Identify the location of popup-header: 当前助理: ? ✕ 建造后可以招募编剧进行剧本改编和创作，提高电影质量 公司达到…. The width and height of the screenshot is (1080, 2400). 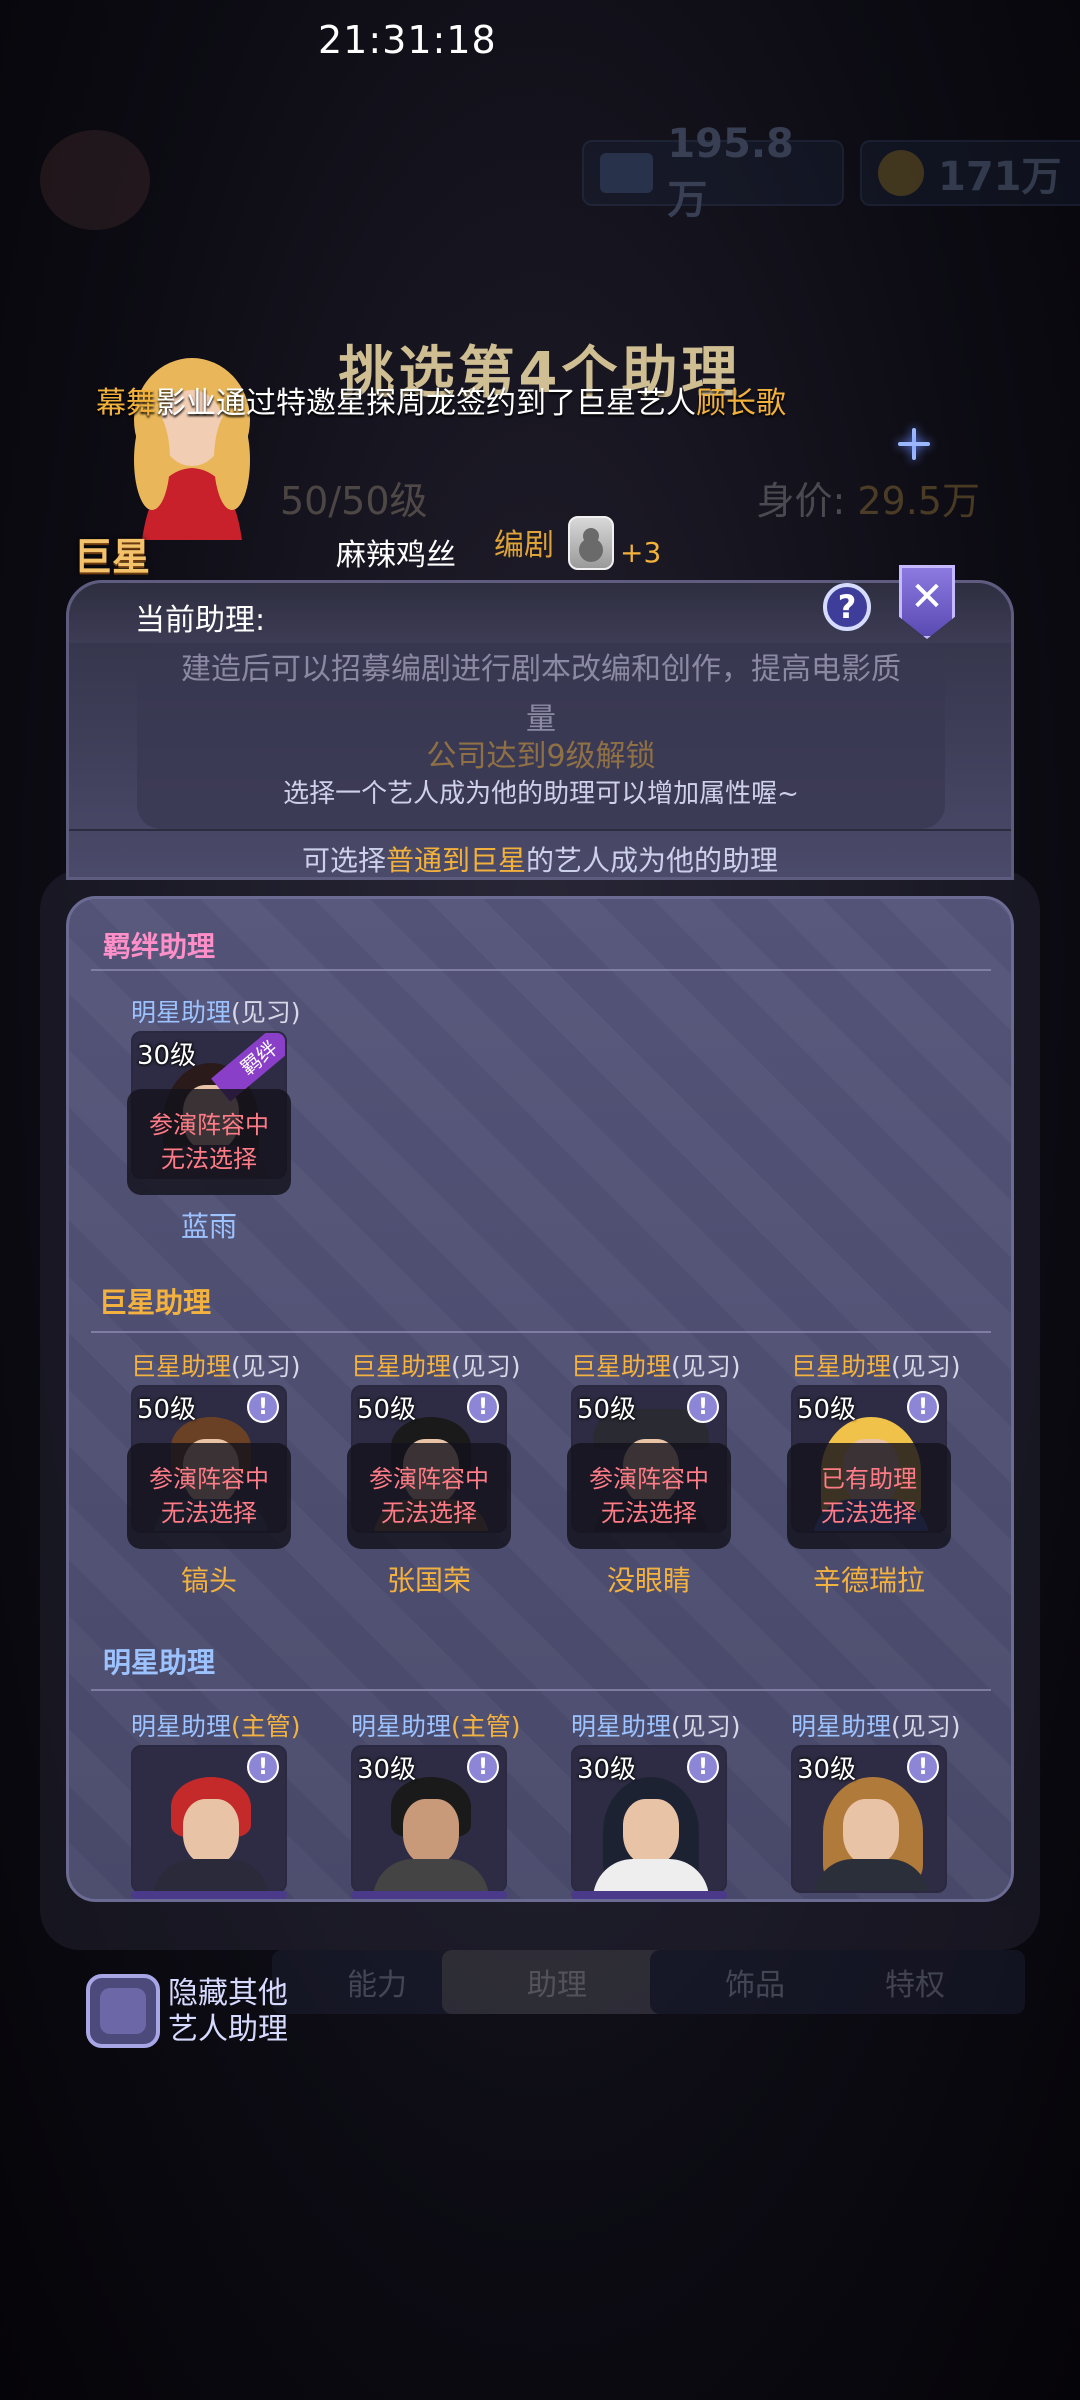
(540, 722).